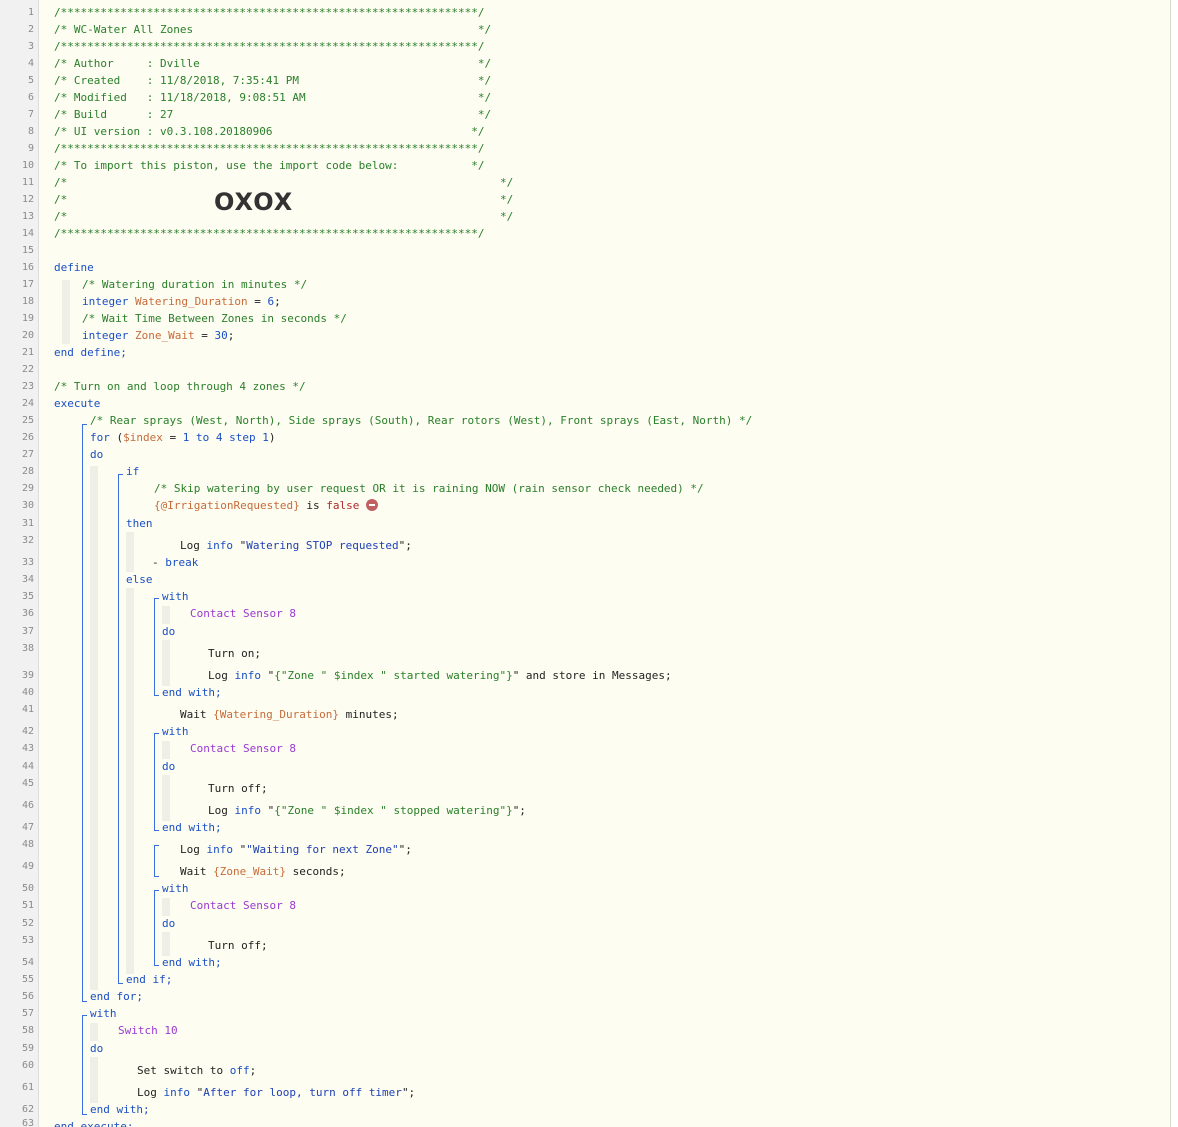 The width and height of the screenshot is (1178, 1127). What do you see at coordinates (263, 872) in the screenshot?
I see `wait-zone-statement: Wait {Zone_Wait} seconds;` at bounding box center [263, 872].